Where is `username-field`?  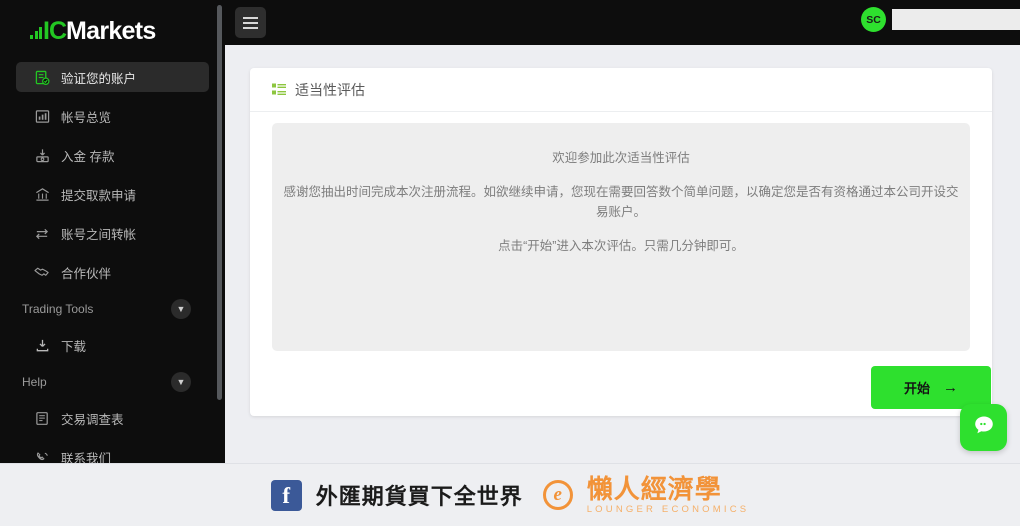 username-field is located at coordinates (956, 19).